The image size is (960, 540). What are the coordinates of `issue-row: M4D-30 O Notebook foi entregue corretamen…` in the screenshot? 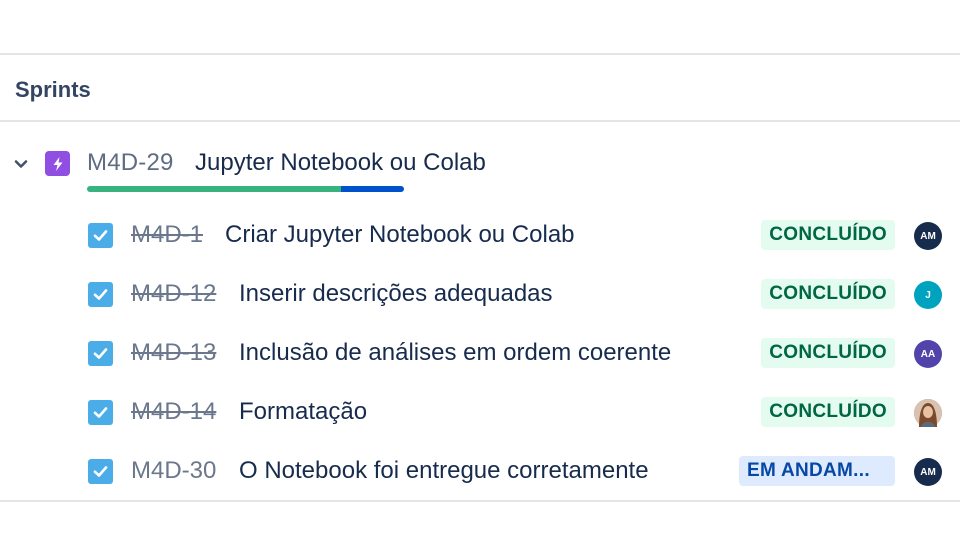 It's located at (480, 470).